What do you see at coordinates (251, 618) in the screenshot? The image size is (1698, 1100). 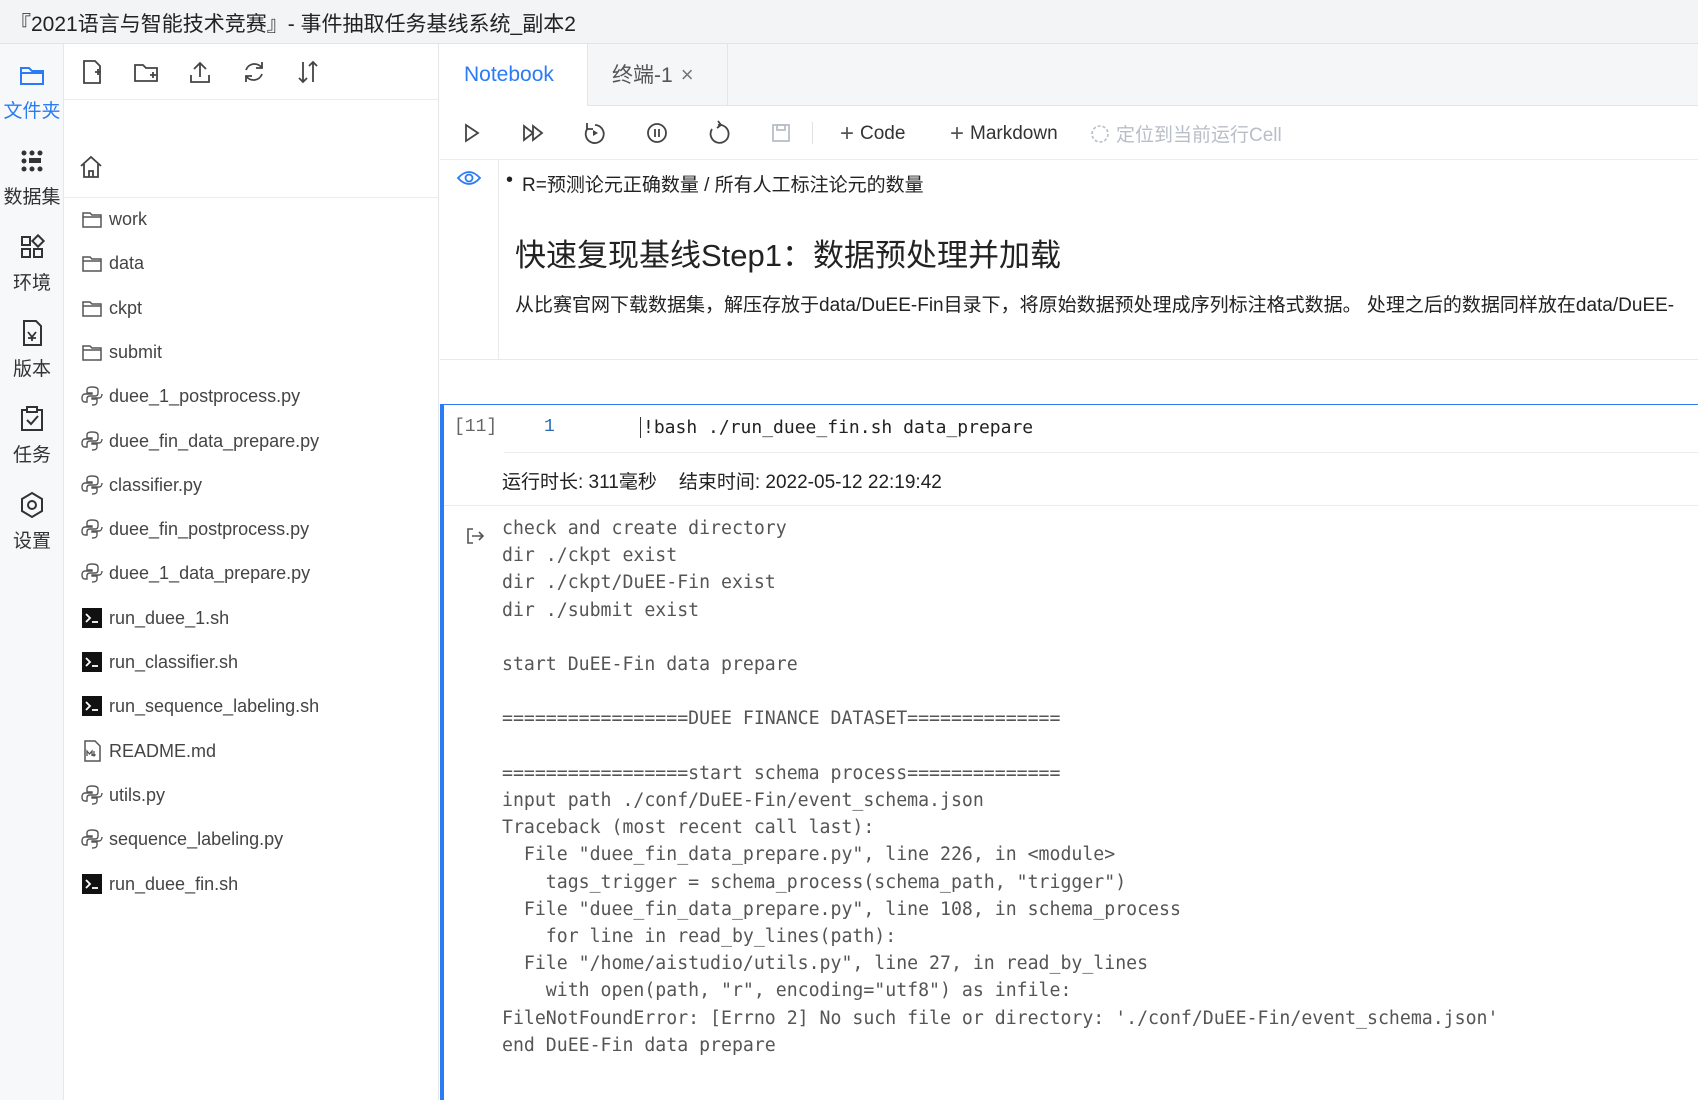 I see `file-item: run_duee_1.sh` at bounding box center [251, 618].